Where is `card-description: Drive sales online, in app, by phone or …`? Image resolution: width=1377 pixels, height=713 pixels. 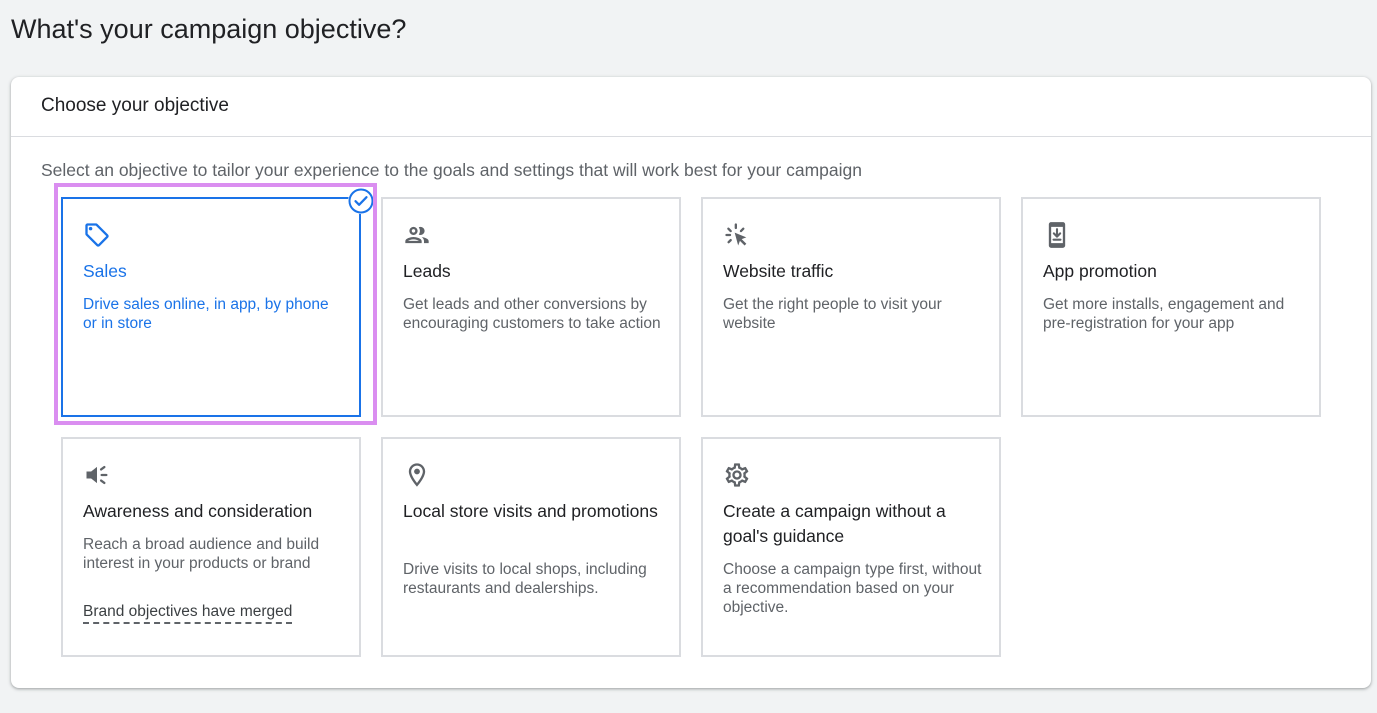 card-description: Drive sales online, in app, by phone or … is located at coordinates (206, 314).